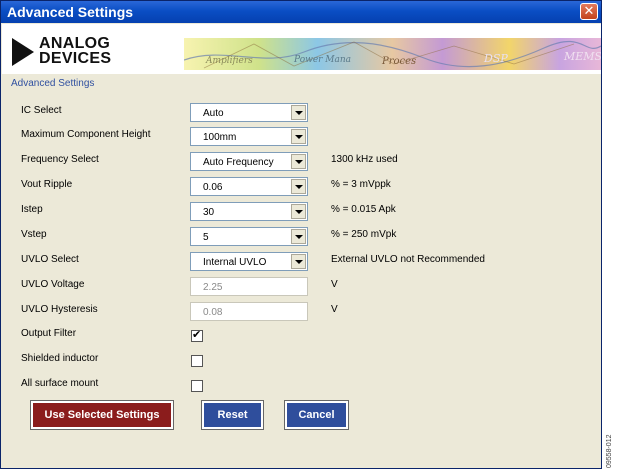  What do you see at coordinates (249, 112) in the screenshot?
I see `ic-select-dropdown: Auto` at bounding box center [249, 112].